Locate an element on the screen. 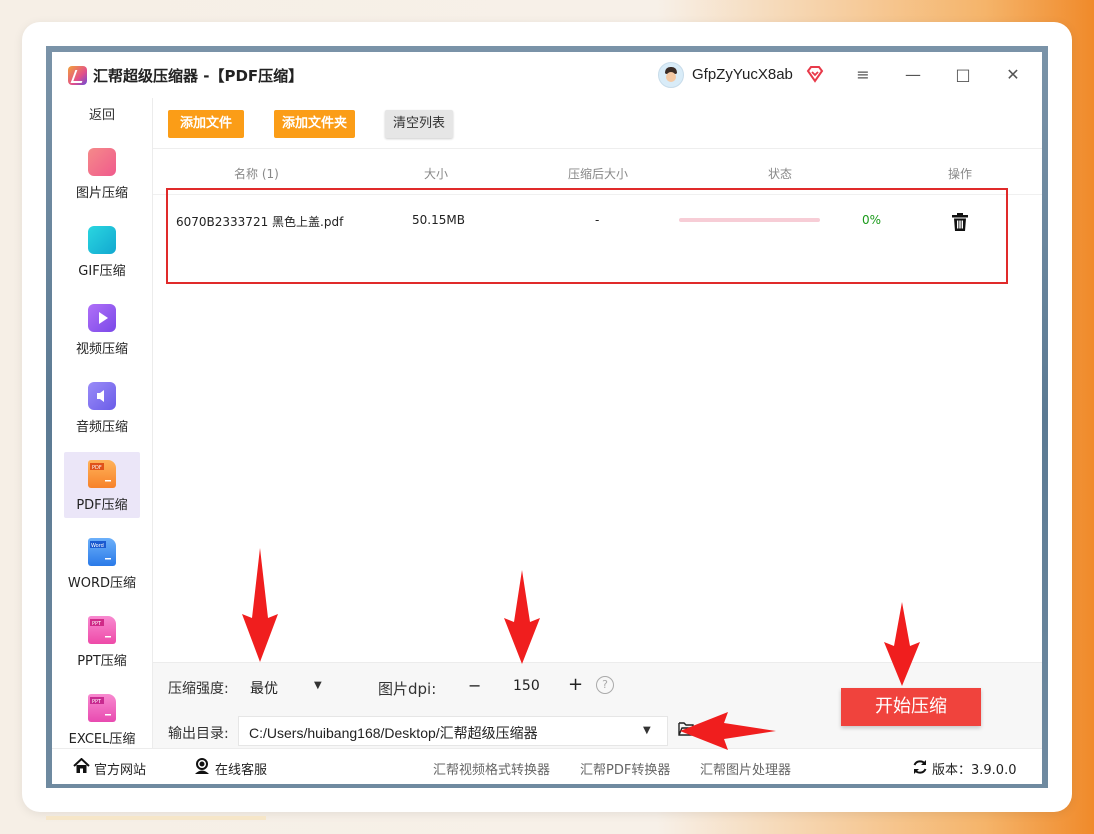 This screenshot has width=1094, height=834. sidebar-item-label: GIF压缩 is located at coordinates (102, 271).